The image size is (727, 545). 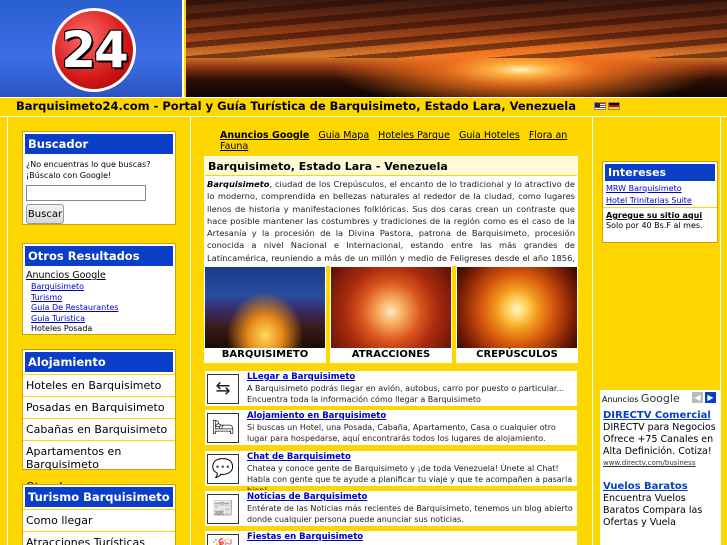 I want to click on chat-icon: 💬, so click(x=223, y=469).